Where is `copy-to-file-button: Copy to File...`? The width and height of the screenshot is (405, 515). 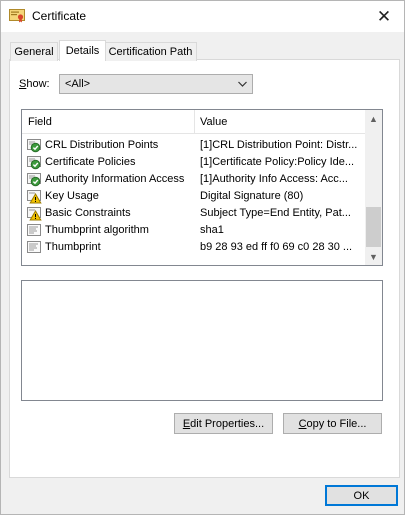 copy-to-file-button: Copy to File... is located at coordinates (332, 423).